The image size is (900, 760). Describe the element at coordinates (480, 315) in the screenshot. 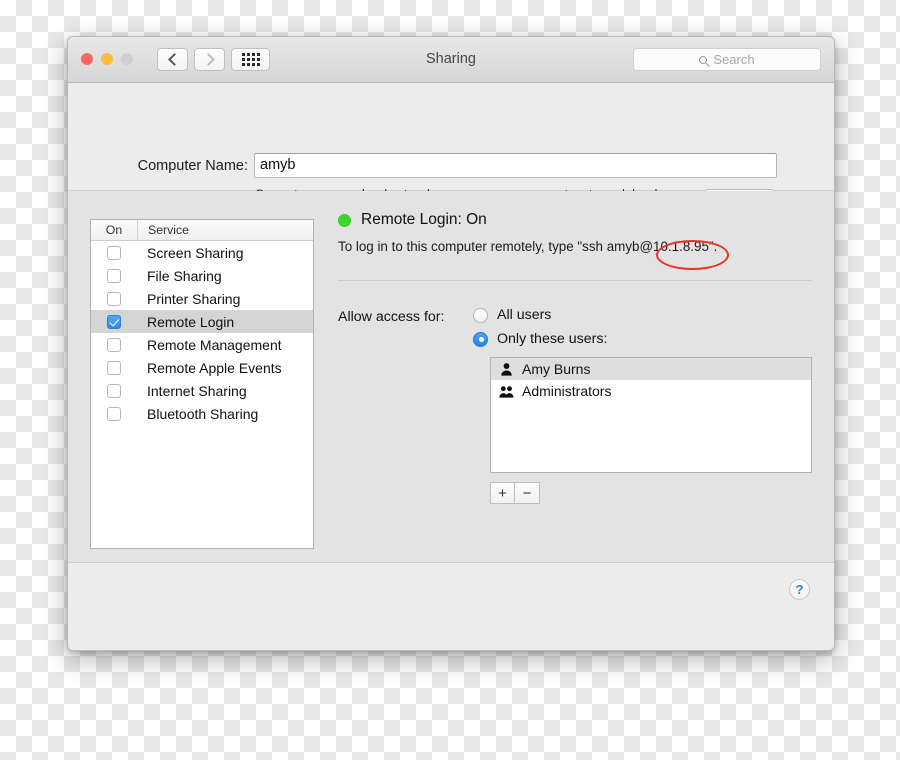

I see `radio-button-all-users` at that location.